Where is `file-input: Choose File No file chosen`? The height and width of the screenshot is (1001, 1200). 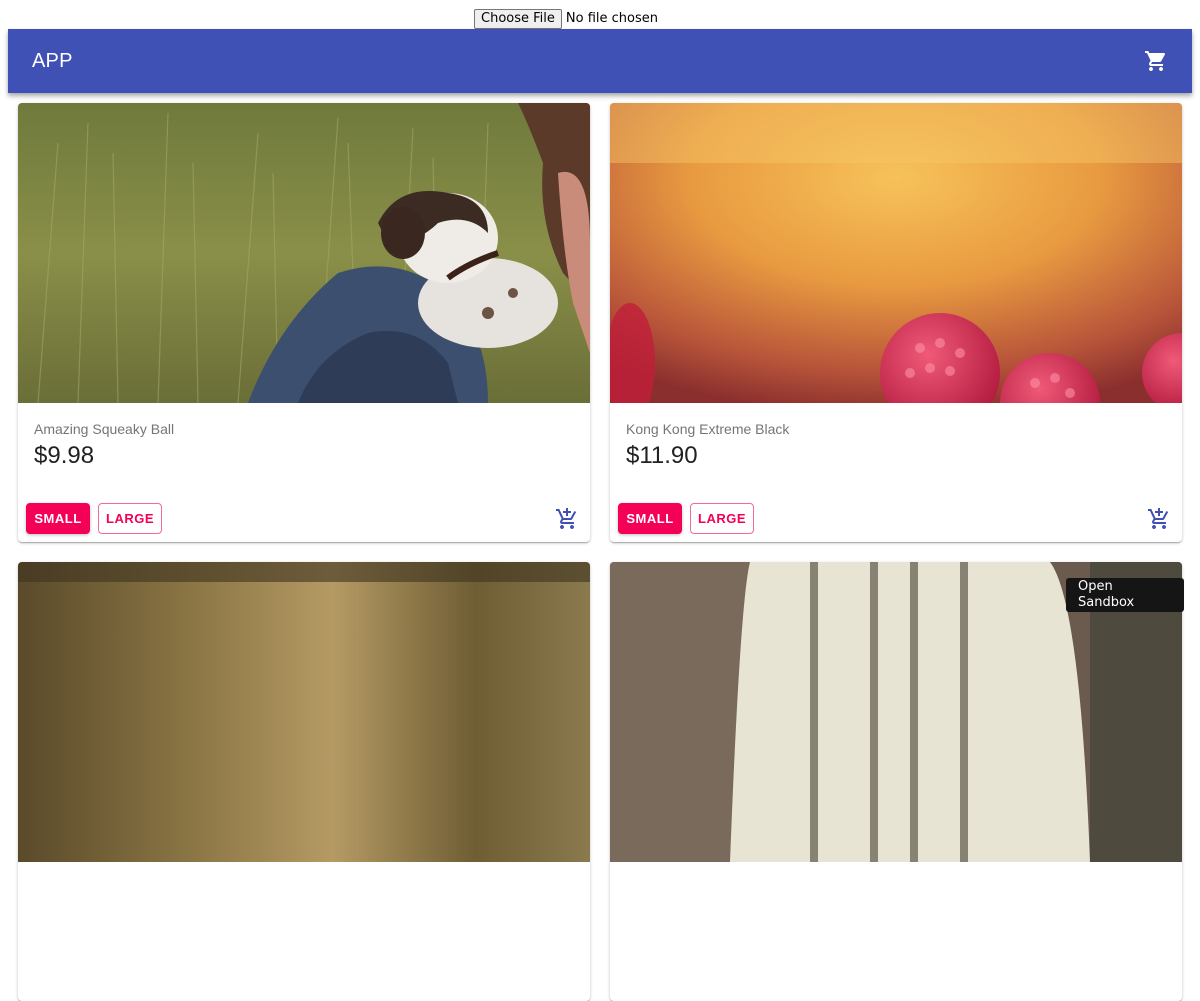
file-input: Choose File No file chosen is located at coordinates (566, 18).